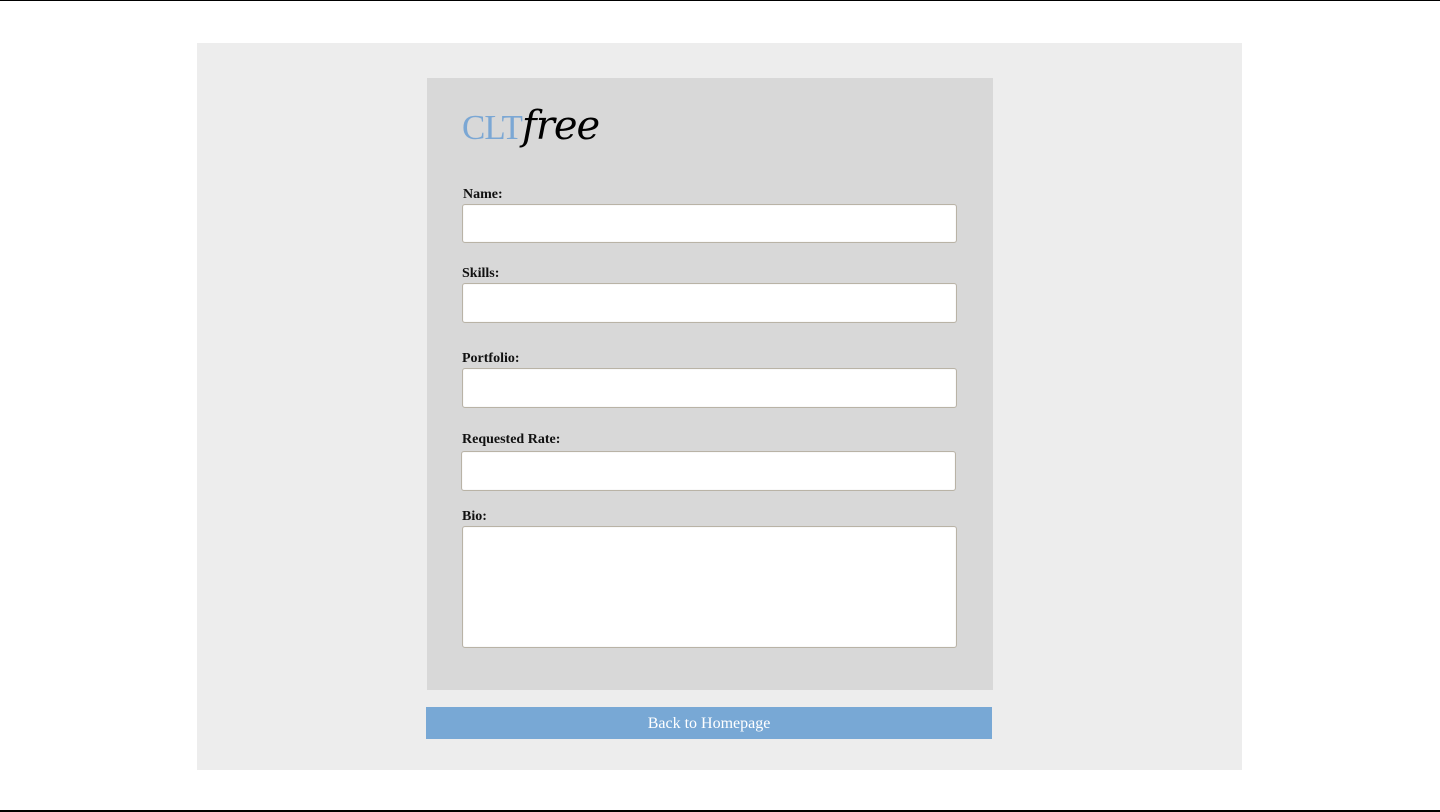 The width and height of the screenshot is (1440, 812). I want to click on name-label: Name:, so click(483, 194).